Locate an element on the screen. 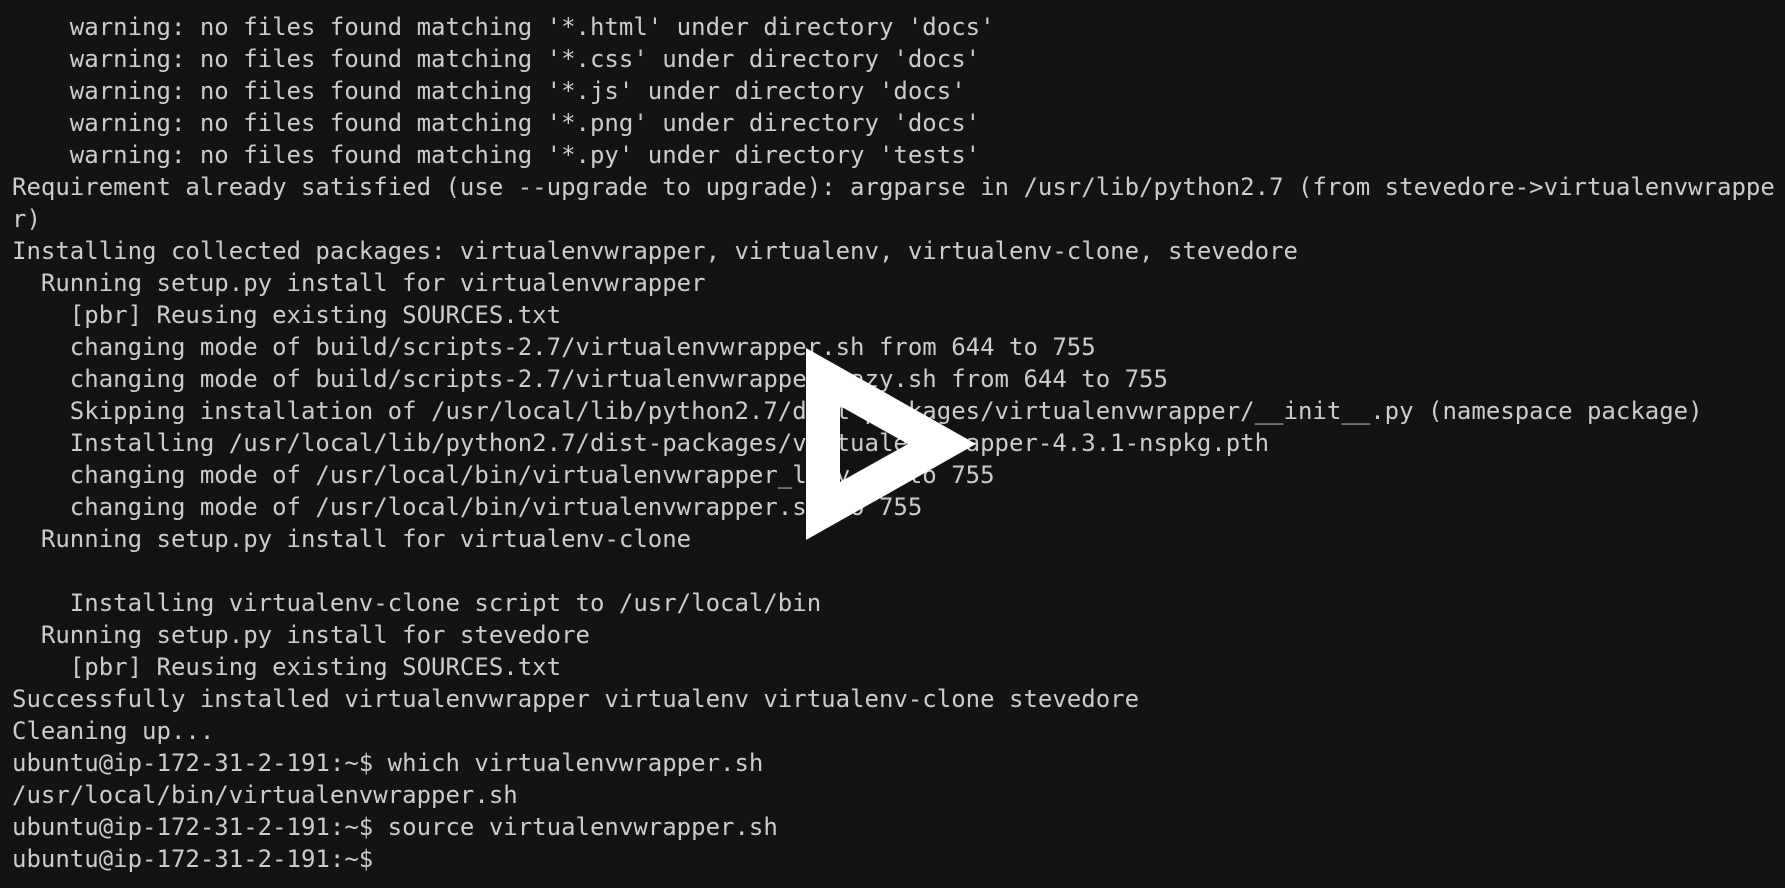 The width and height of the screenshot is (1785, 888). play-button is located at coordinates (891, 444).